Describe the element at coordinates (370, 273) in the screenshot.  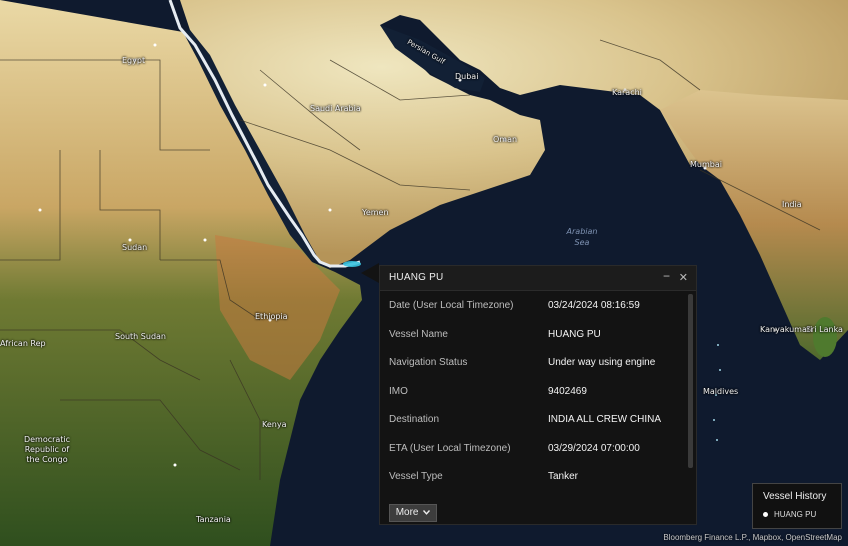
I see `popup-pointer` at that location.